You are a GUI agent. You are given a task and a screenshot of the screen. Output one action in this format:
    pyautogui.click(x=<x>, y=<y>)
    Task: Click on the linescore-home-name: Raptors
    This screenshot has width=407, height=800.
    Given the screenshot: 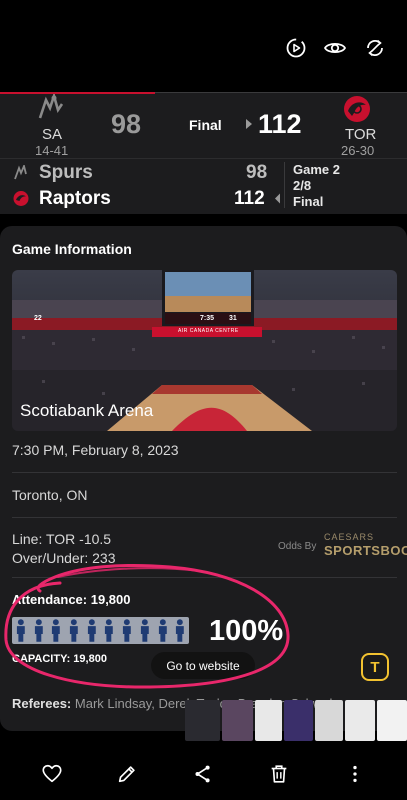 What is the action you would take?
    pyautogui.click(x=75, y=198)
    